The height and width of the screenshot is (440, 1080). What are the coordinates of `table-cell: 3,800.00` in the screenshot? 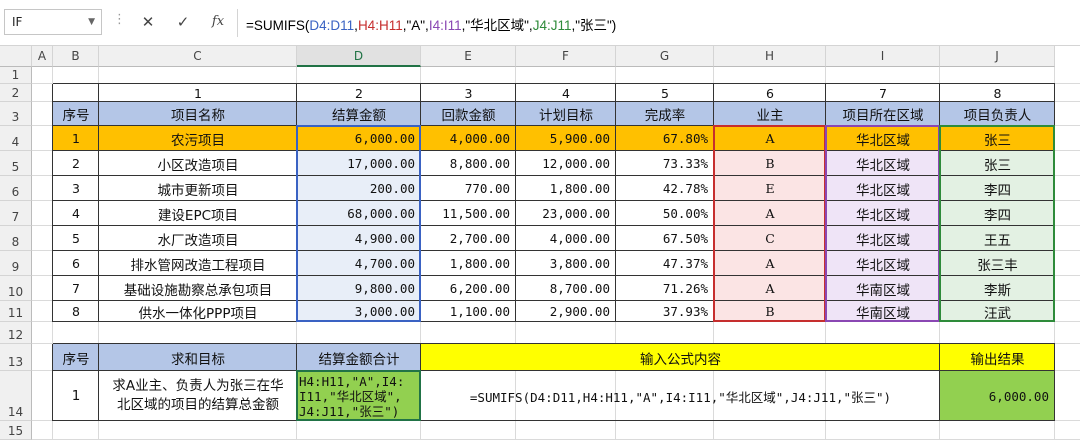 It's located at (566, 263).